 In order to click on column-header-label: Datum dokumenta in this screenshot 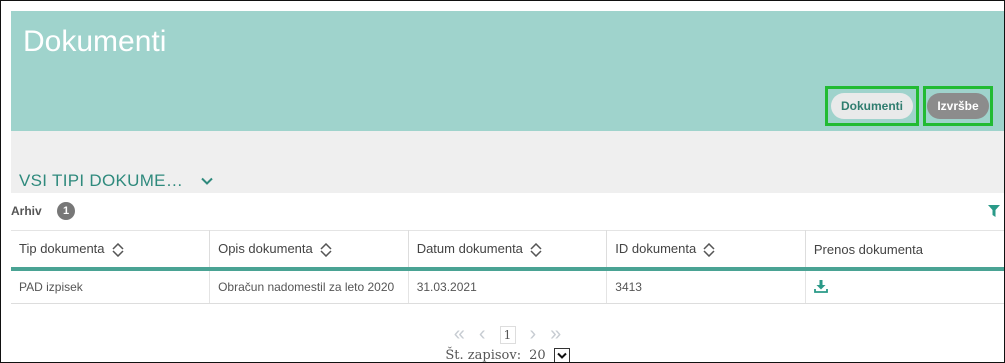, I will do `click(469, 249)`.